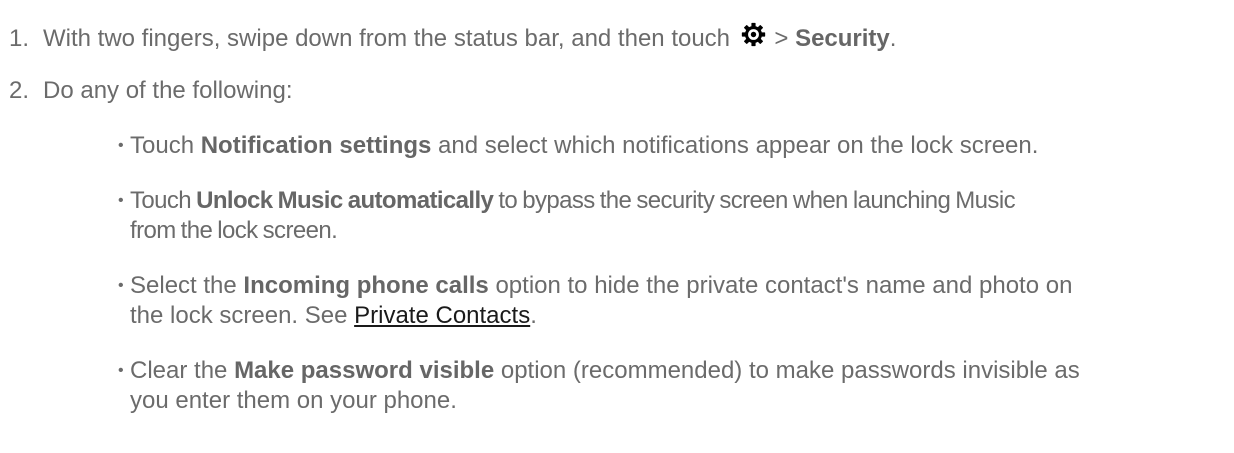  I want to click on bullet-line: the lock screen. See Private Contacts., so click(670, 316).